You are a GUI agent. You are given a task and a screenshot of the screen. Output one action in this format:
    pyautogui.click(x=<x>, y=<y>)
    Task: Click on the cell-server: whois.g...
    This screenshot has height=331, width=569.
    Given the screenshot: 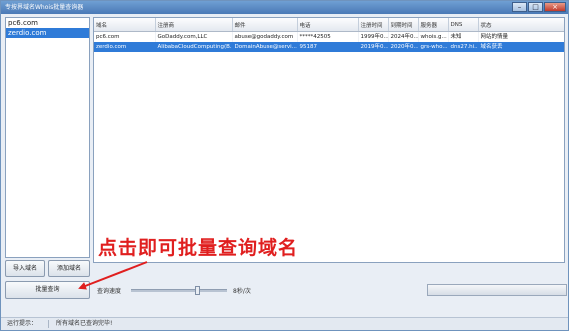 What is the action you would take?
    pyautogui.click(x=433, y=36)
    